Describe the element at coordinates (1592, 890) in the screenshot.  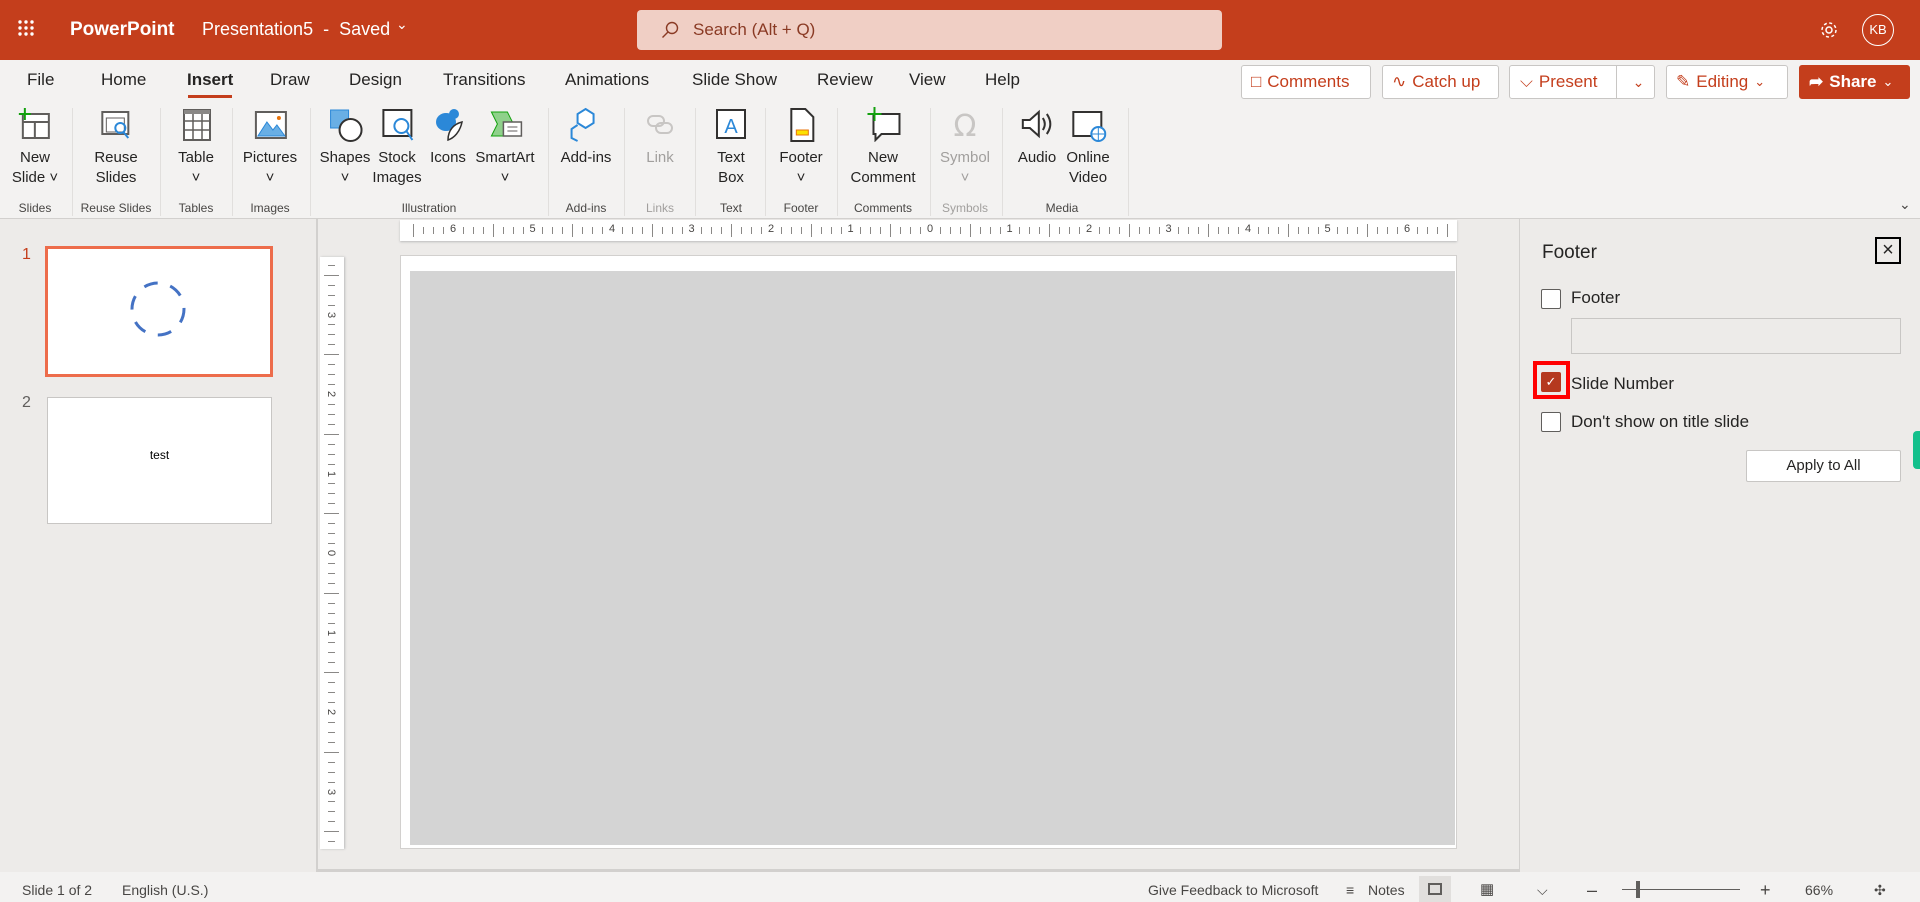
I see `zoom-out-icon: –` at that location.